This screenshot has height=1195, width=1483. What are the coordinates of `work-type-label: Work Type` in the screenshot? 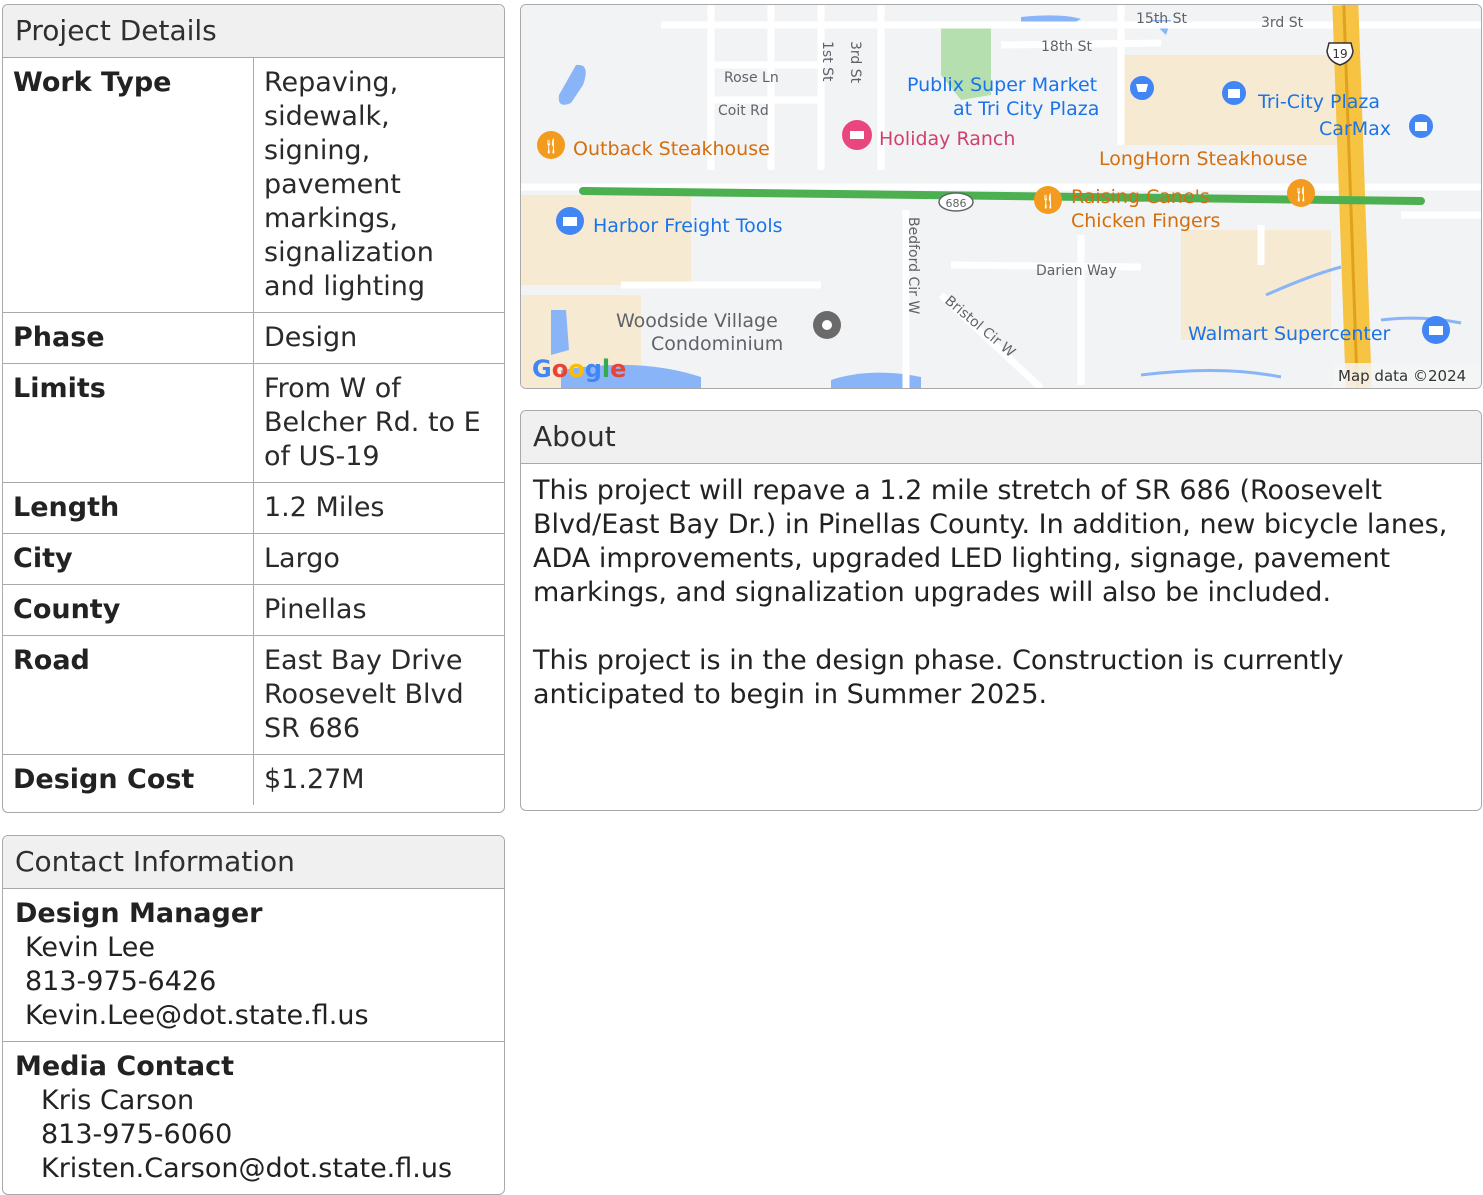 It's located at (128, 185).